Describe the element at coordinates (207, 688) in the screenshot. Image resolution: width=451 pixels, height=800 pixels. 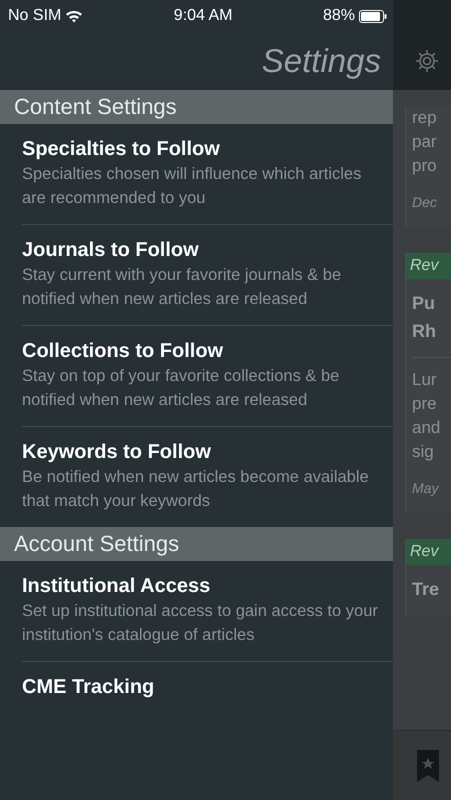
I see `settings-item: CME Tracking` at that location.